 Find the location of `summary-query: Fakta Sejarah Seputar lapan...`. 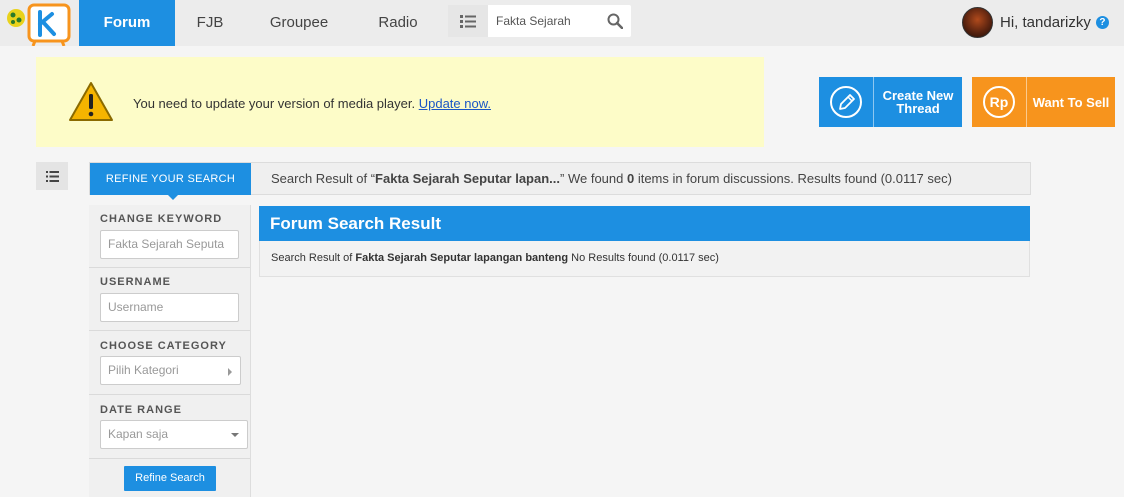

summary-query: Fakta Sejarah Seputar lapan... is located at coordinates (468, 178).